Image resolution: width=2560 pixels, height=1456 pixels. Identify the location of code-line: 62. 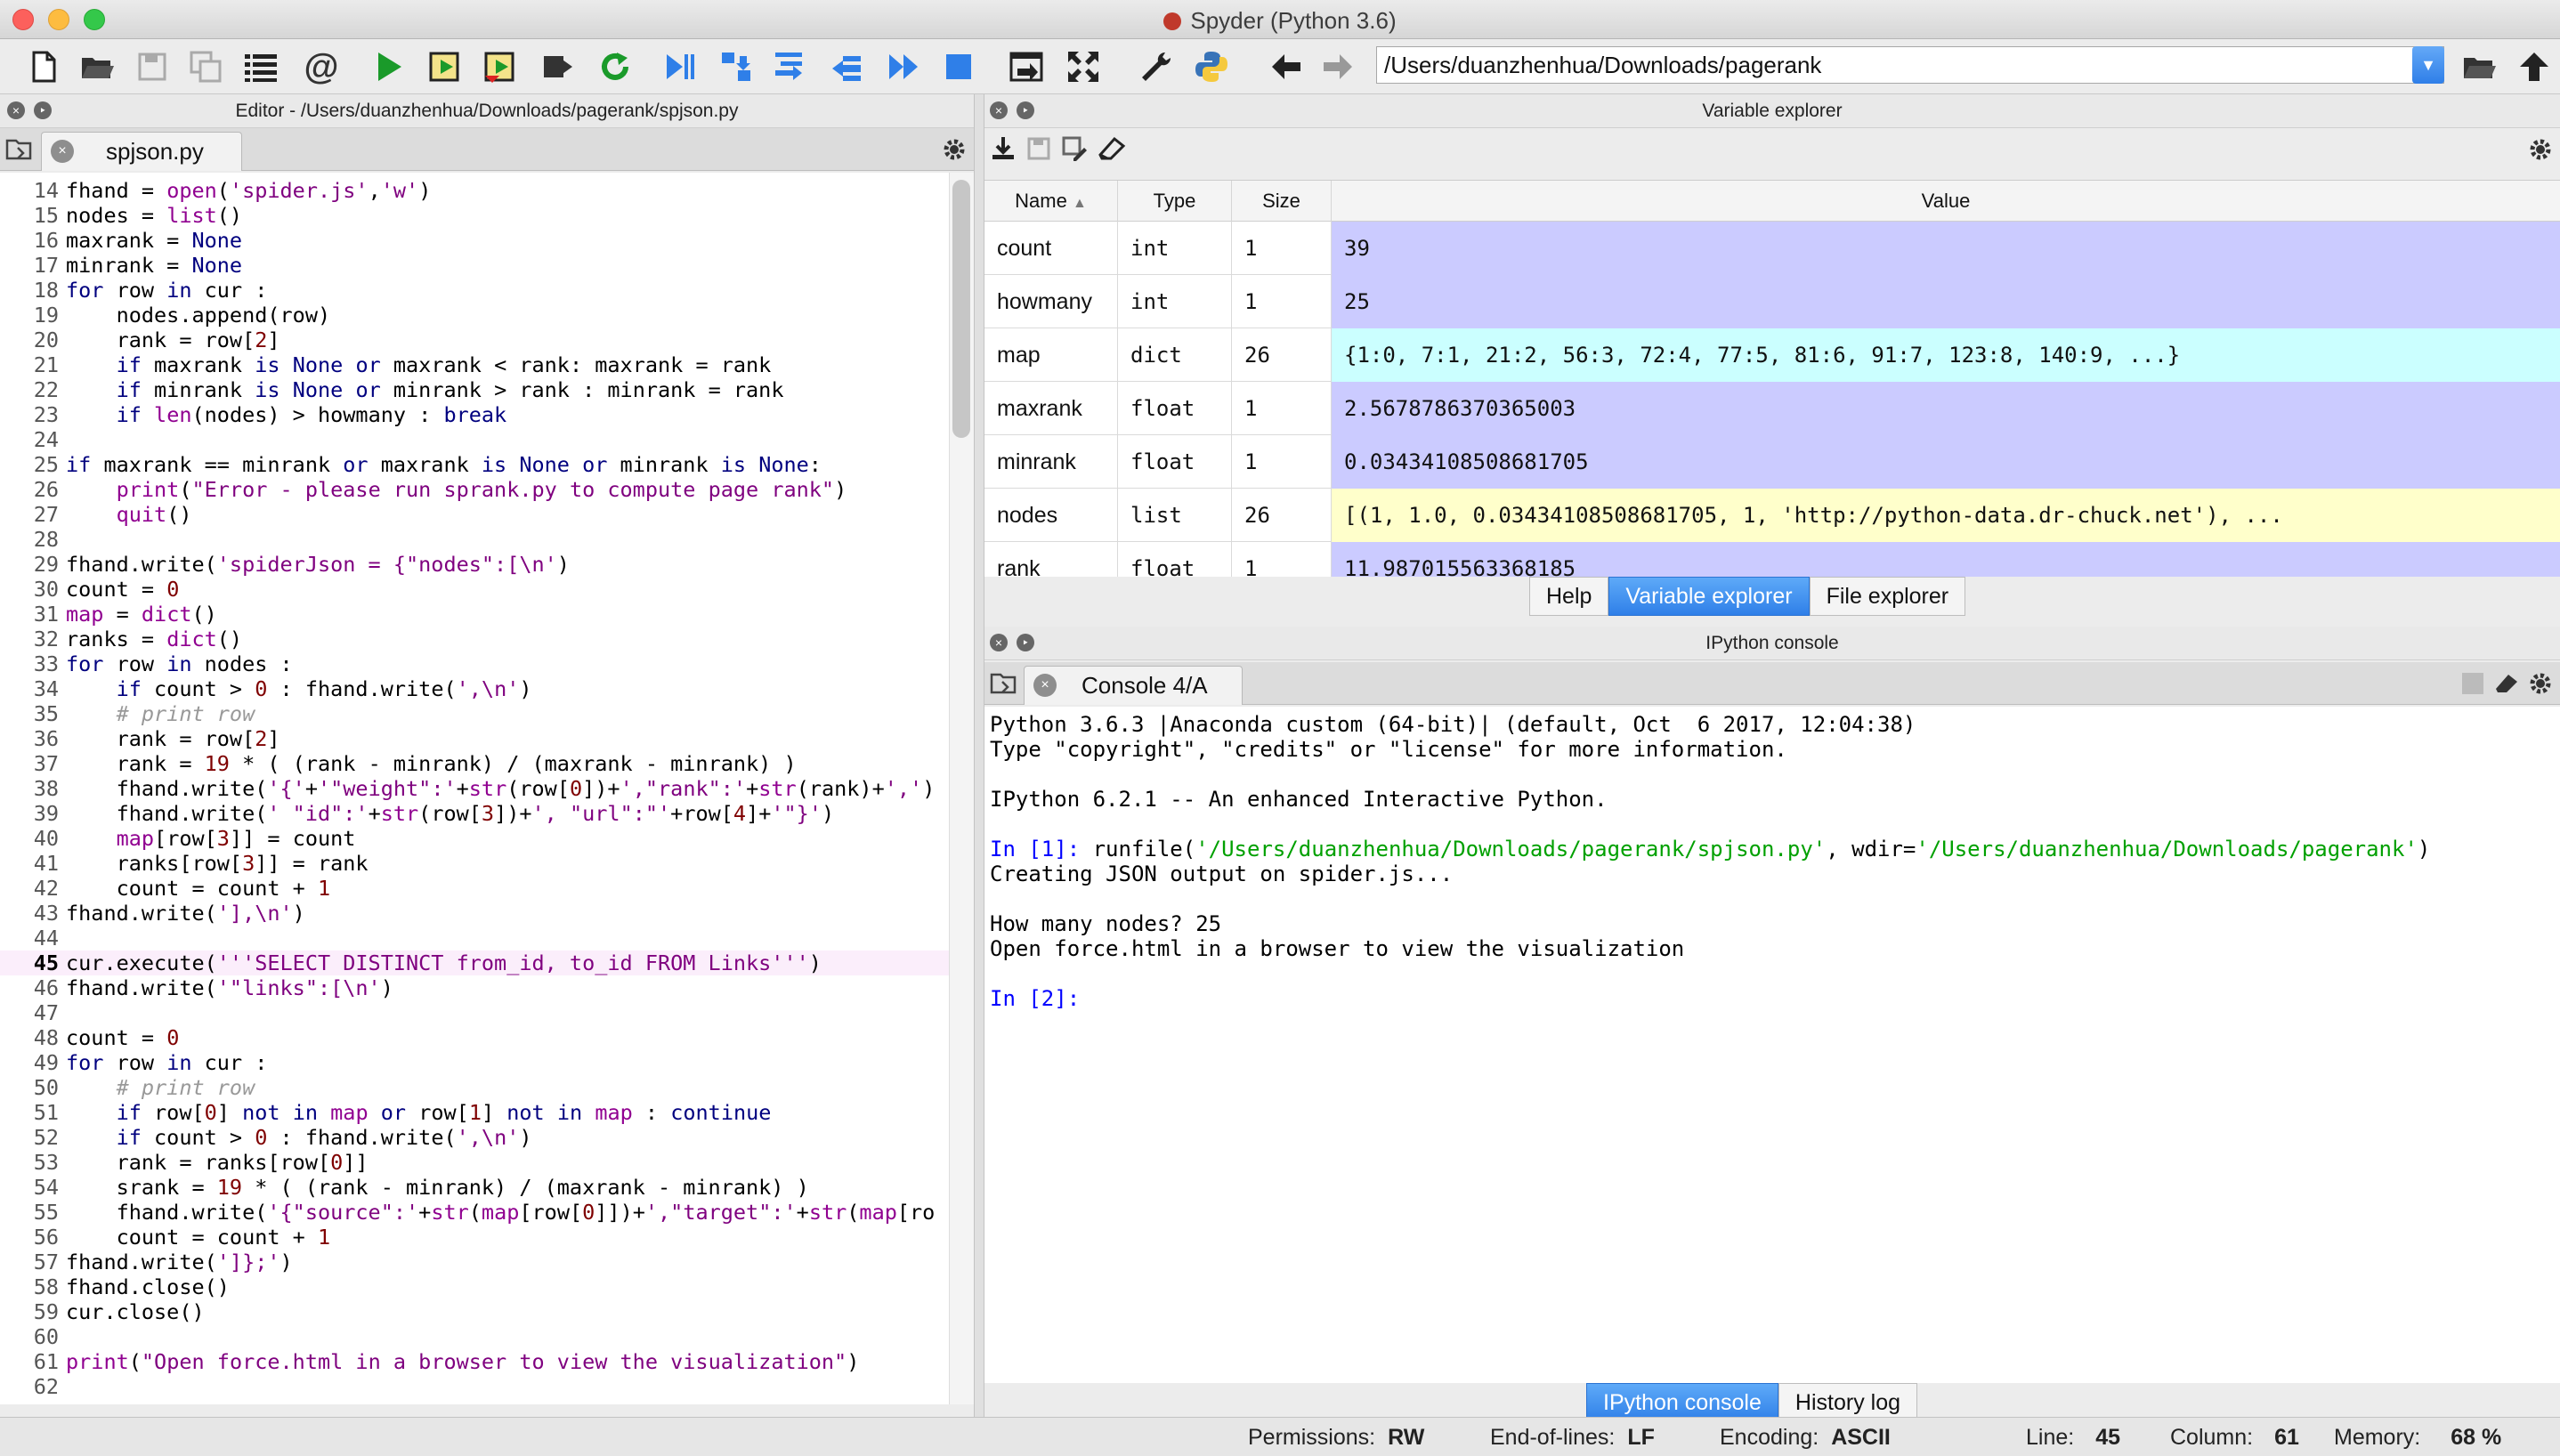
(475, 1386).